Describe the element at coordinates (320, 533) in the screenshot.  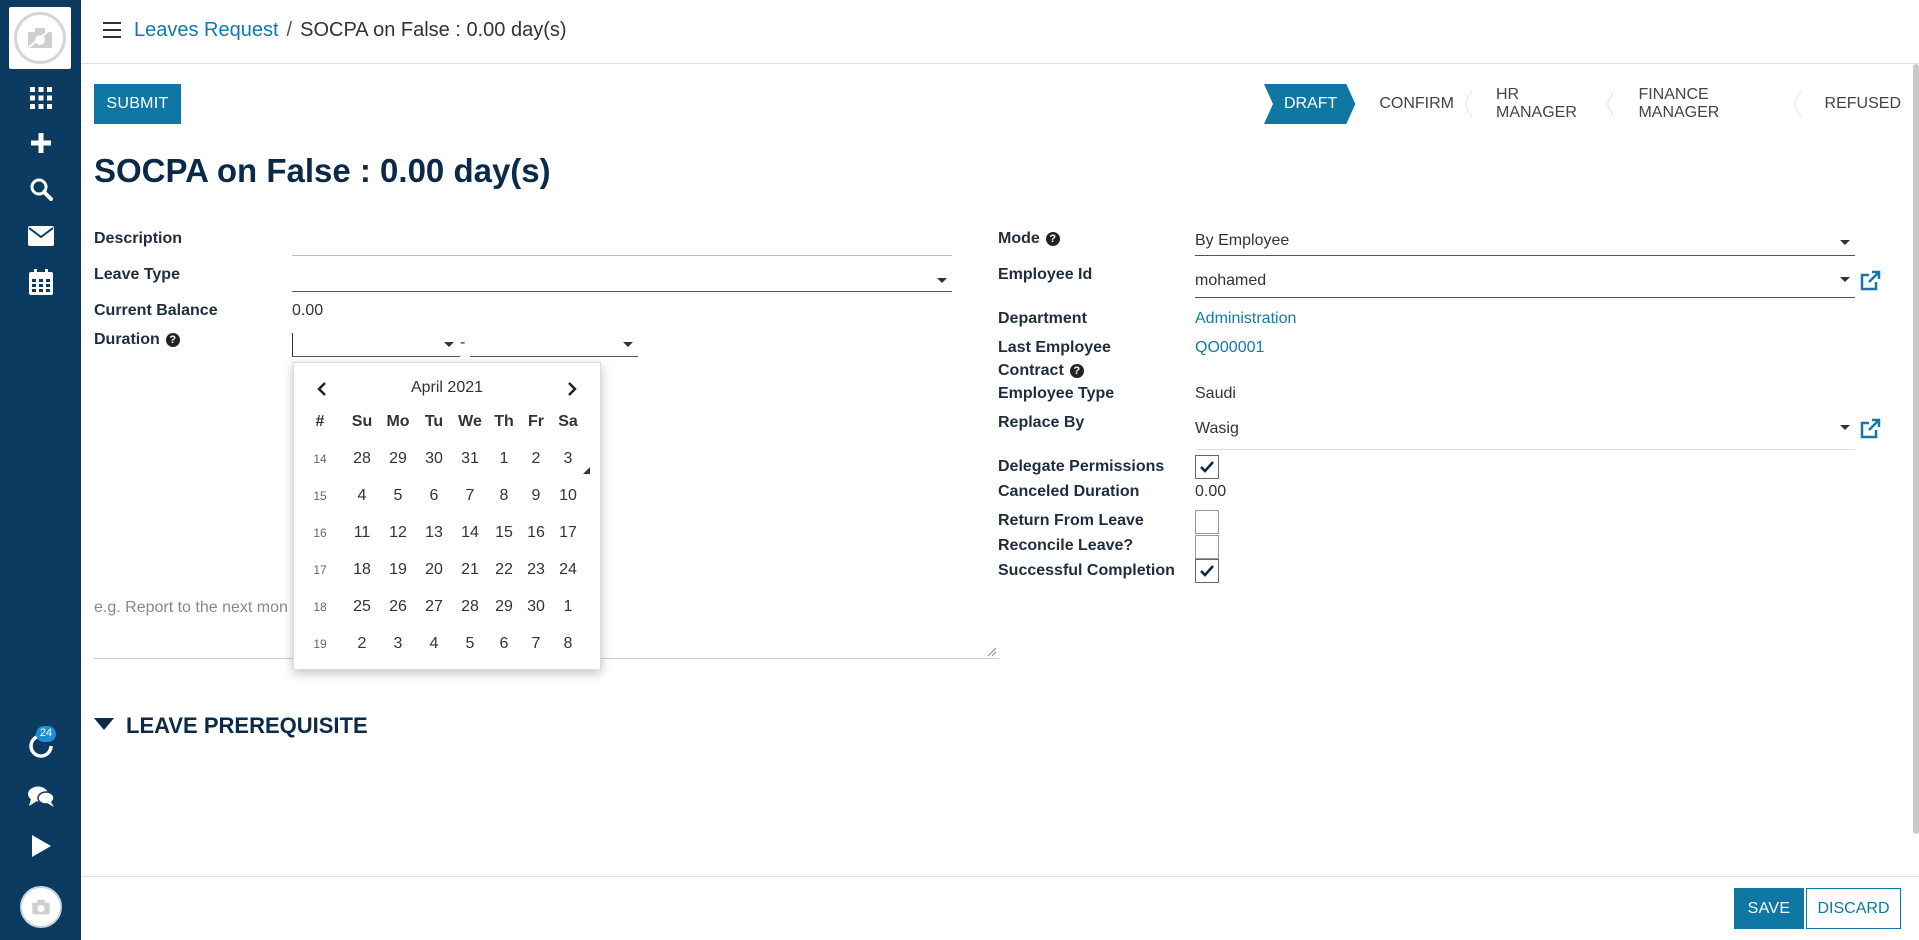
I see `week-number: 16` at that location.